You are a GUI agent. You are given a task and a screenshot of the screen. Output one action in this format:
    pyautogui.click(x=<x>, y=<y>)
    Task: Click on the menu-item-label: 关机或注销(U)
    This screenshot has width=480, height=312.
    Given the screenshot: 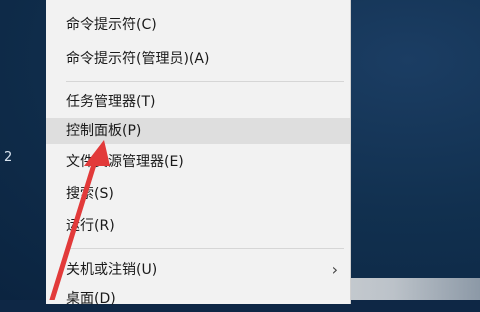 What is the action you would take?
    pyautogui.click(x=112, y=270)
    